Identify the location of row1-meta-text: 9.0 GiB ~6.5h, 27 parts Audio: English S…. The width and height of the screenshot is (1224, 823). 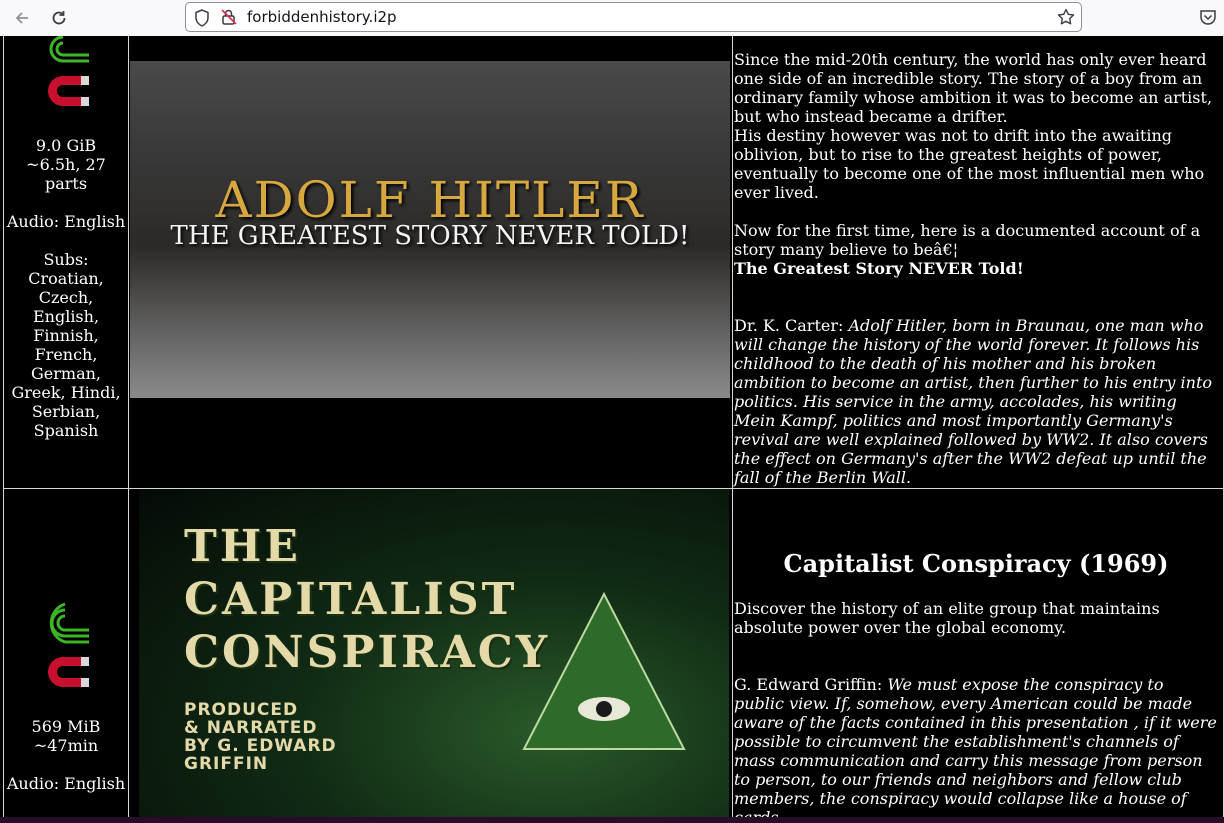
(66, 288).